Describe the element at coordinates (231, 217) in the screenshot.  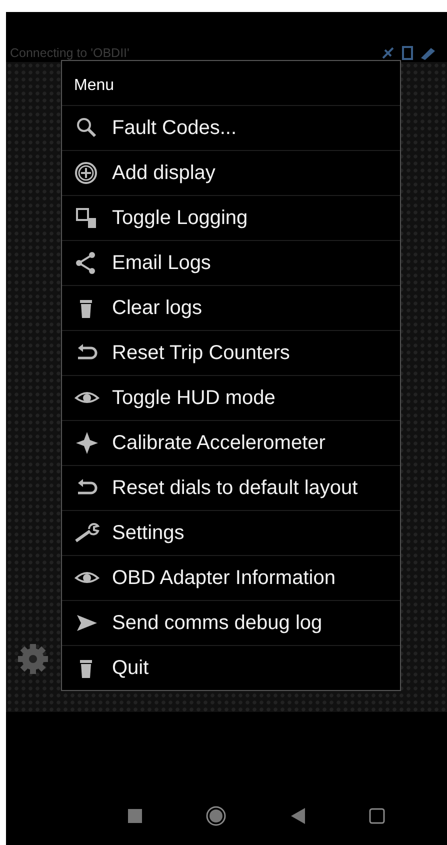
I see `menu-item: Toggle Logging` at that location.